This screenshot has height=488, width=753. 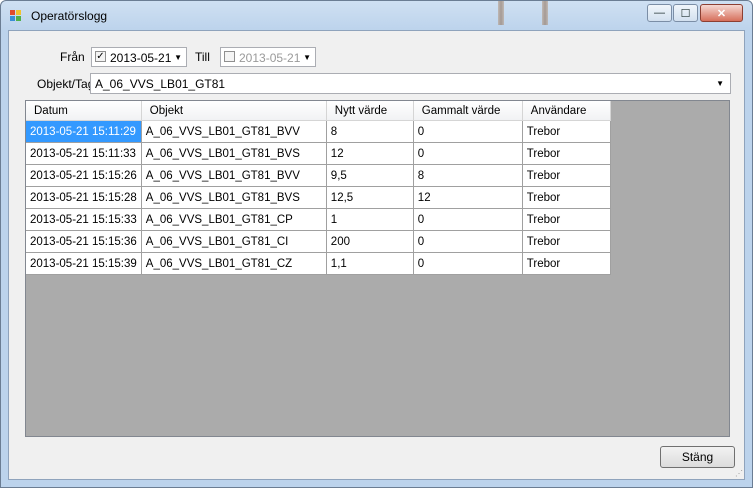 I want to click on cell-datum: 2013-05-21 15:15:39, so click(x=84, y=263).